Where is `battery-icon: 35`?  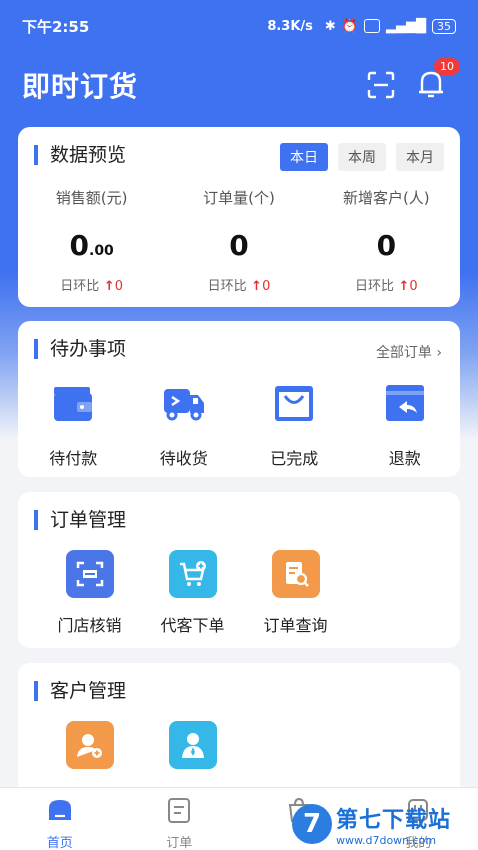
battery-icon: 35 is located at coordinates (444, 26).